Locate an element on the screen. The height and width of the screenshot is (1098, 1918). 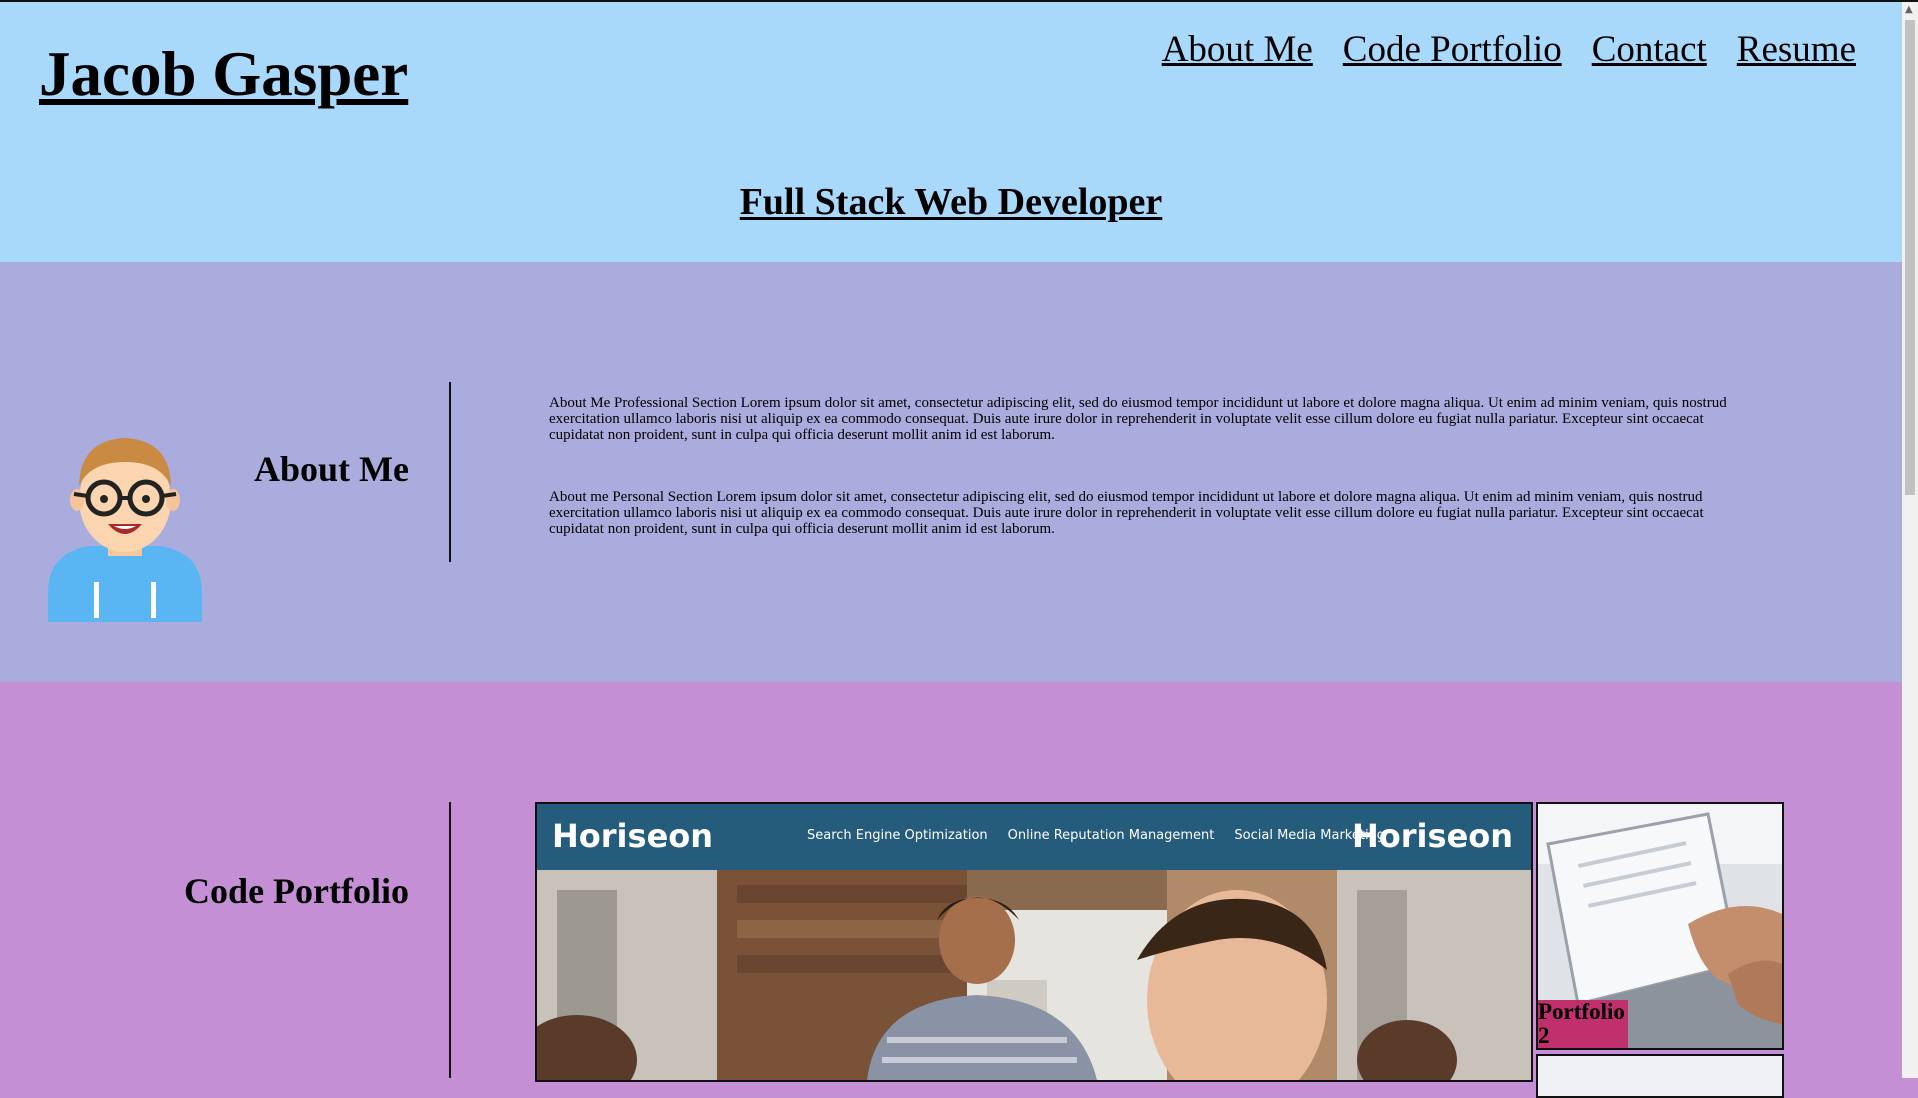
nav-link-resume: Resume is located at coordinates (1796, 50).